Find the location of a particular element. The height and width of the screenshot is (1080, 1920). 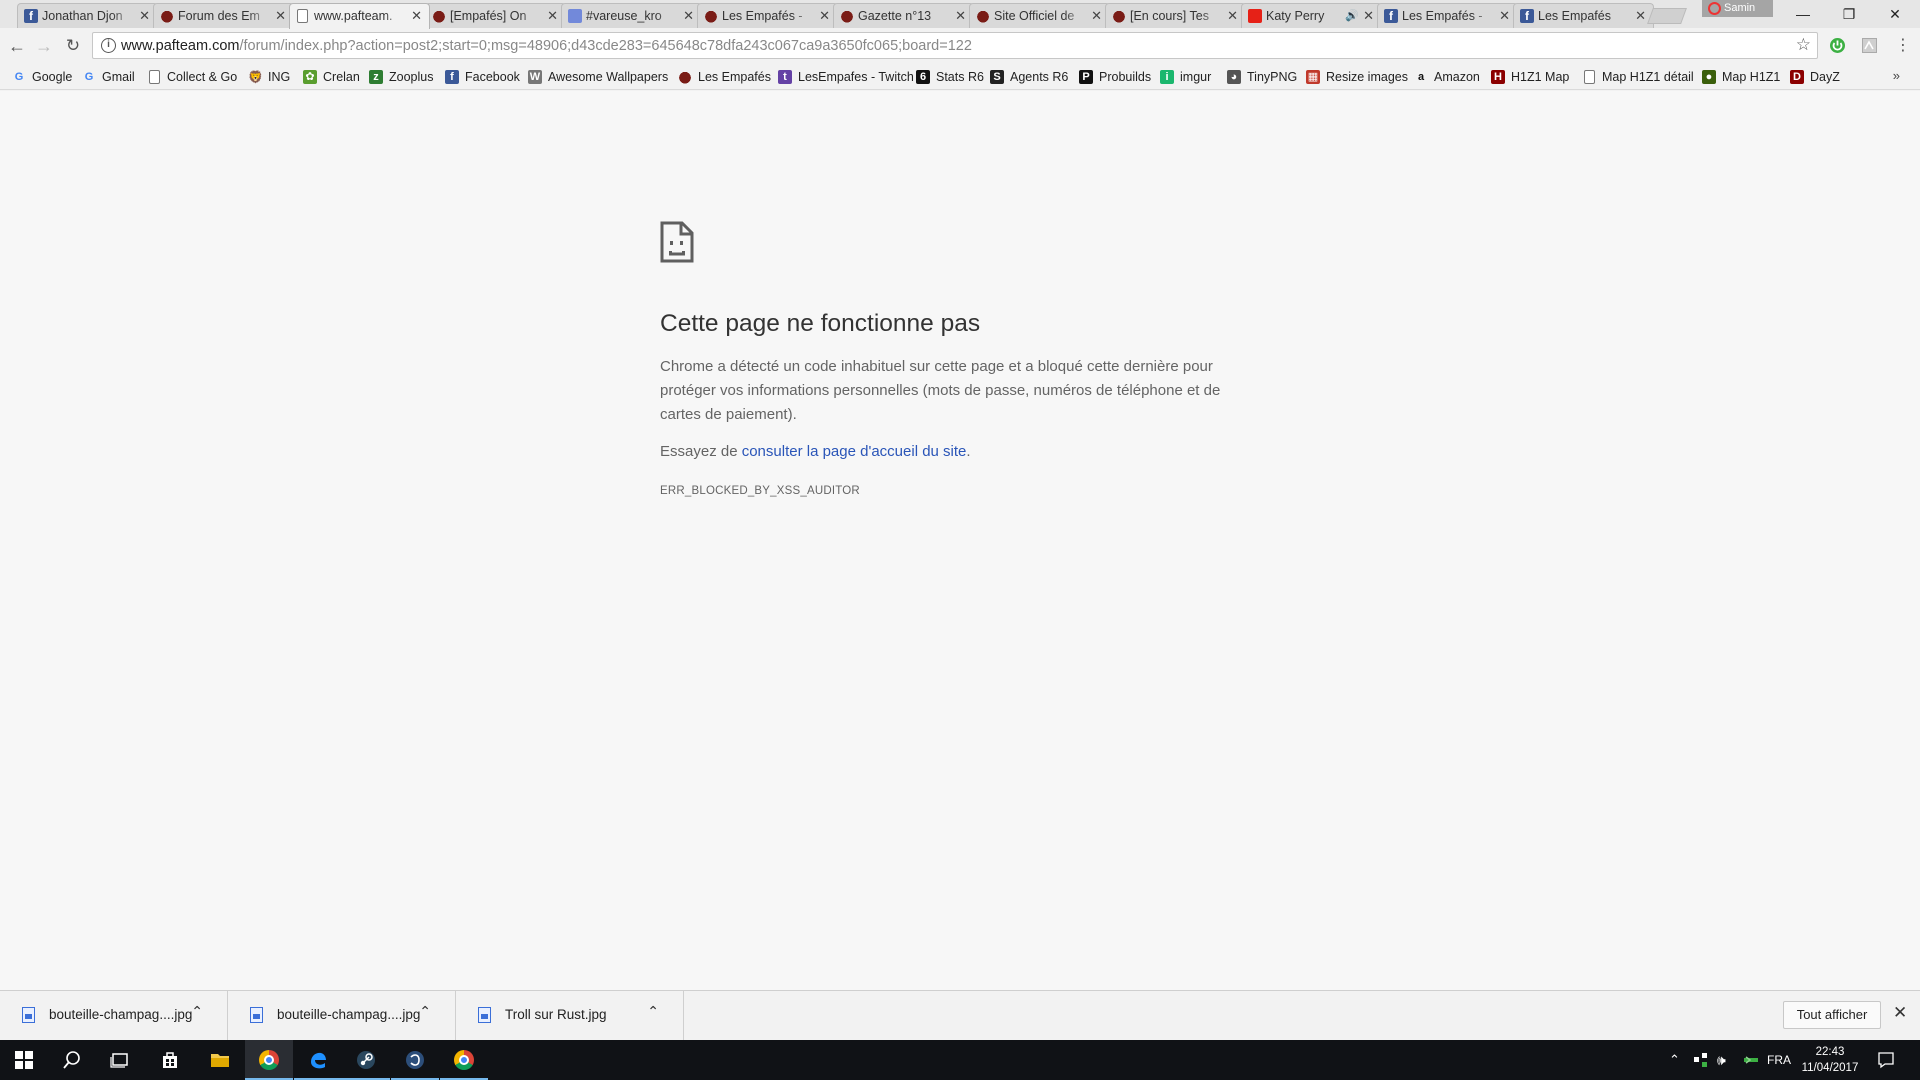

browser-tab: [En cours] Tes ✕ is located at coordinates (1175, 15).